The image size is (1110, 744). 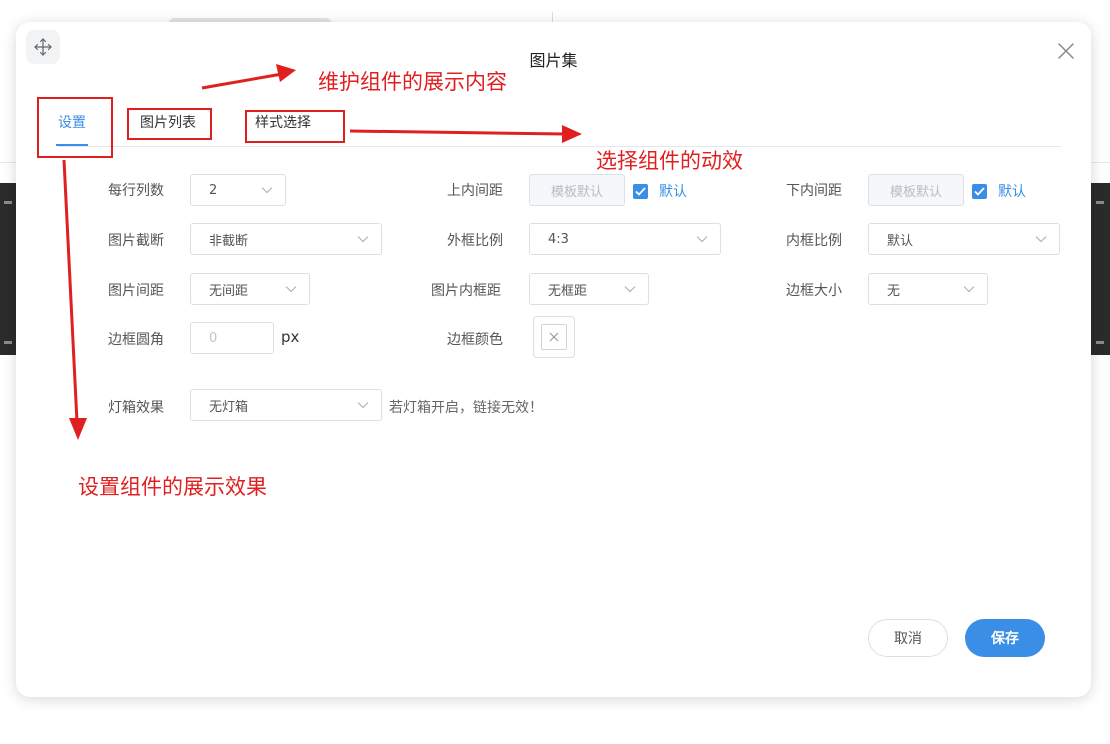 What do you see at coordinates (964, 239) in the screenshot?
I see `inner-ratio-select: 默认` at bounding box center [964, 239].